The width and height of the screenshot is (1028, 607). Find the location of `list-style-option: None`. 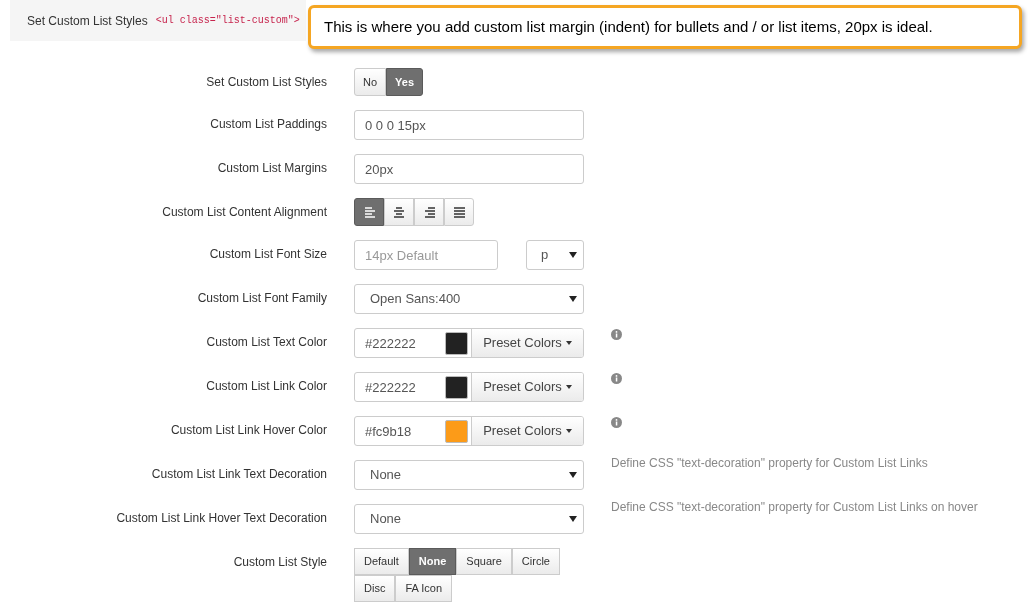

list-style-option: None is located at coordinates (432, 561).